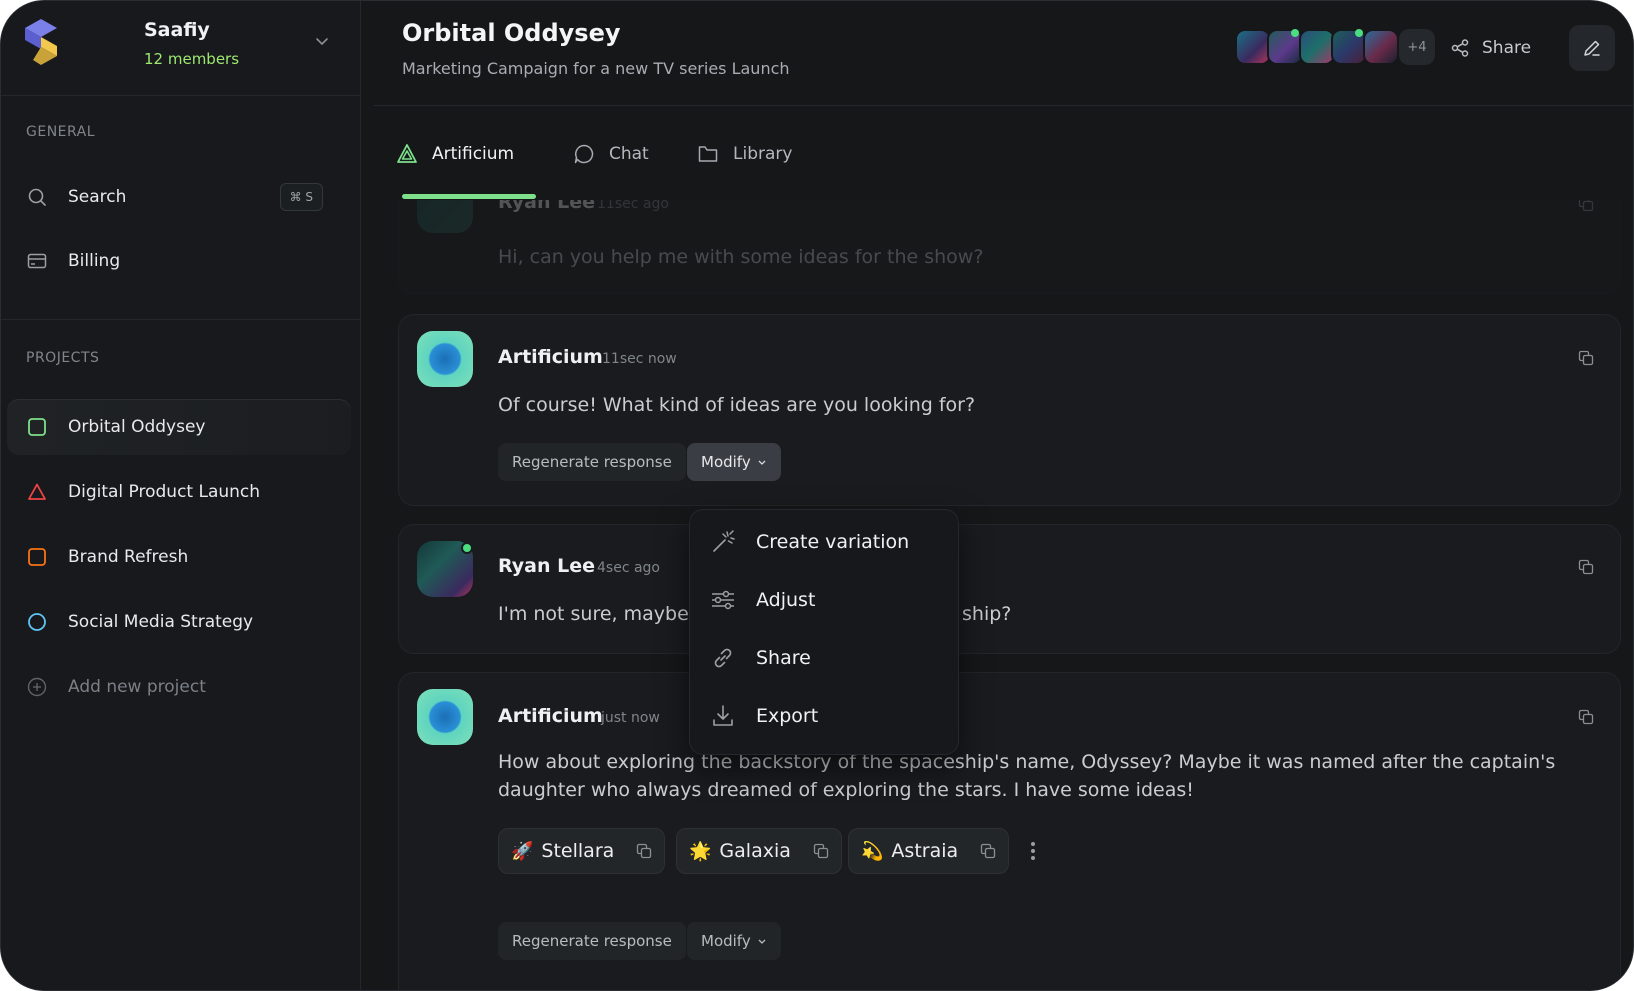  I want to click on active-tab-indicator, so click(469, 196).